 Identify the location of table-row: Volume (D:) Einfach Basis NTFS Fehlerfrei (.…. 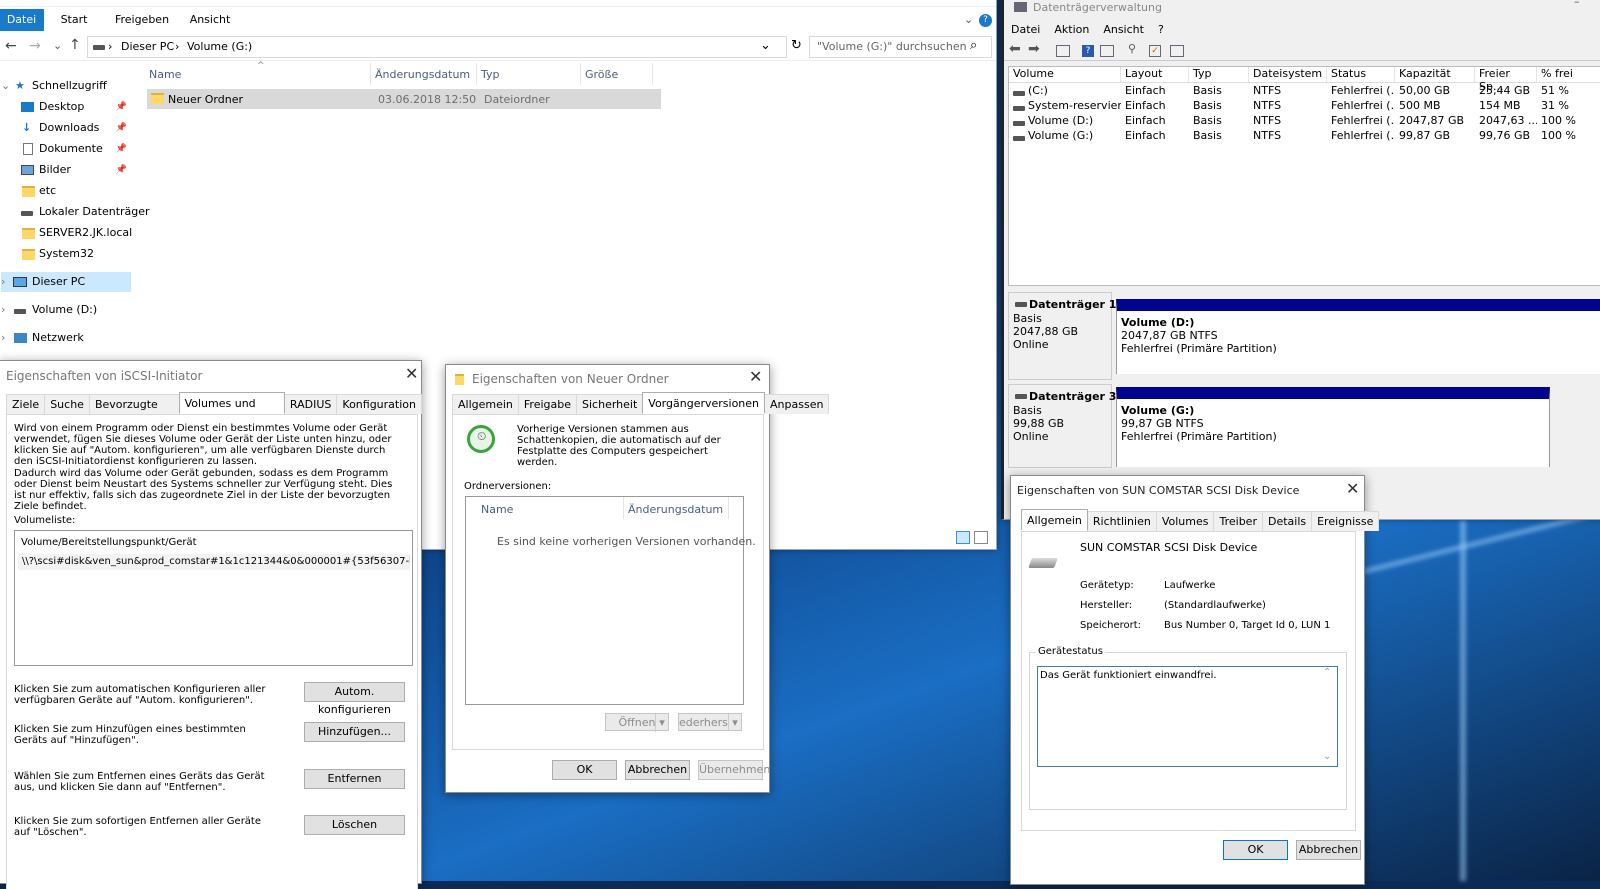
(1304, 121).